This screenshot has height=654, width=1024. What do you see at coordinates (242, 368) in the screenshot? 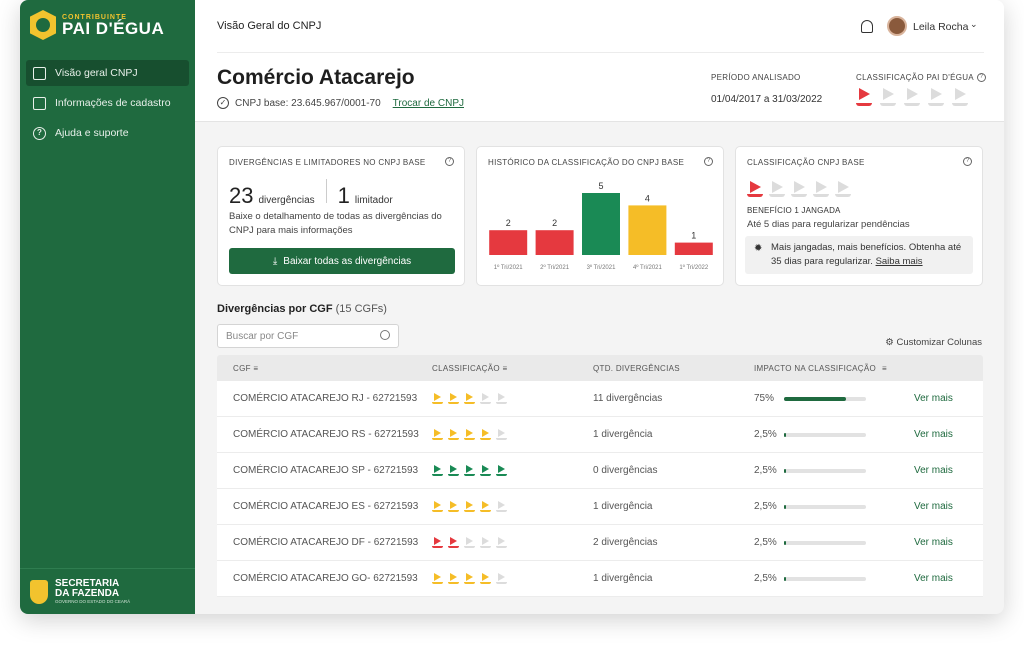
I see `header-label: CGF` at bounding box center [242, 368].